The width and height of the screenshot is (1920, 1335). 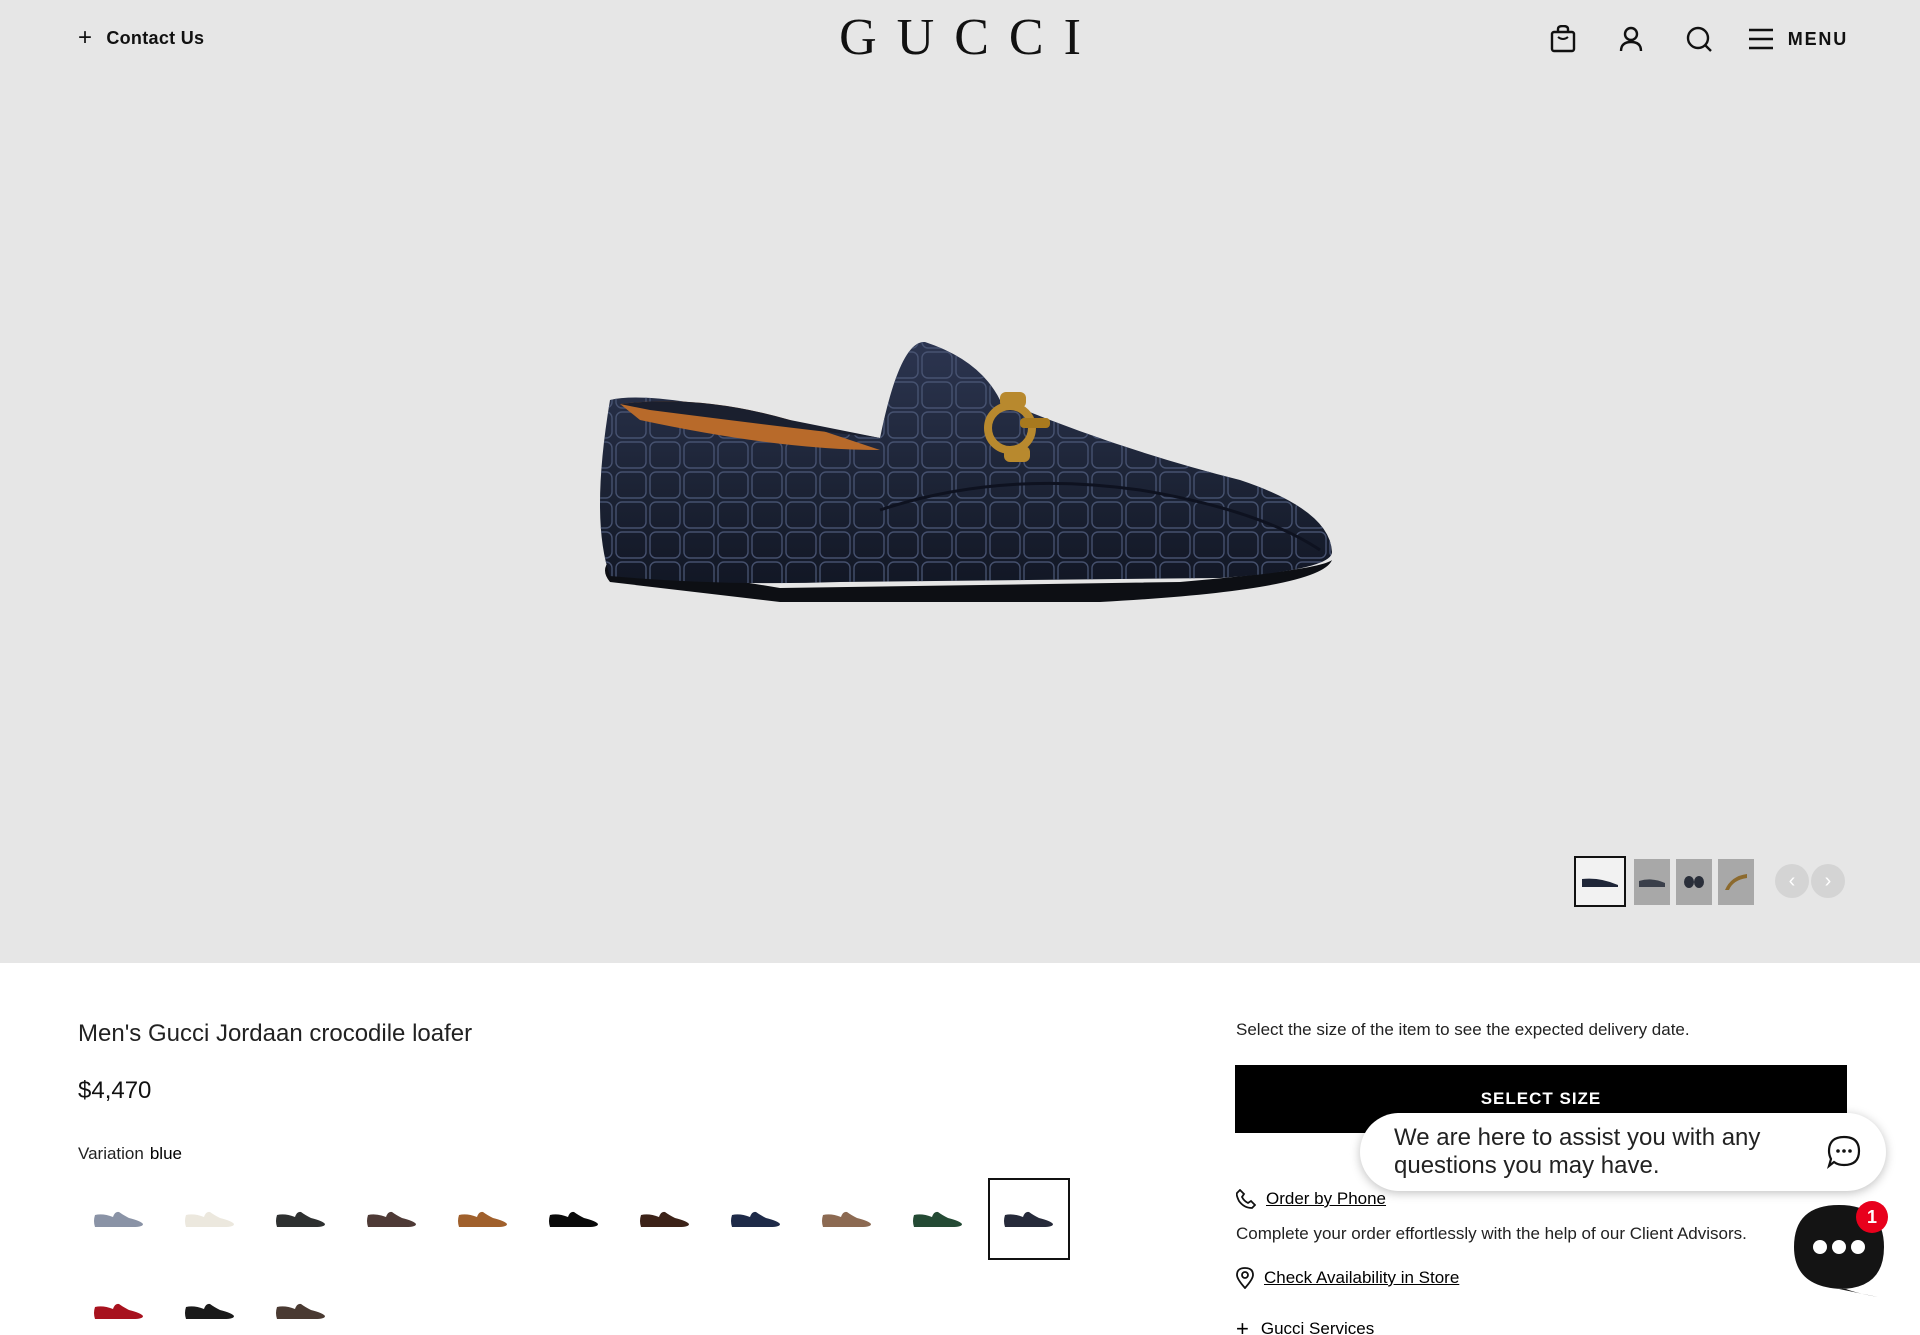 I want to click on site-header: + Contact Us GUCCI MENU, so click(x=960, y=40).